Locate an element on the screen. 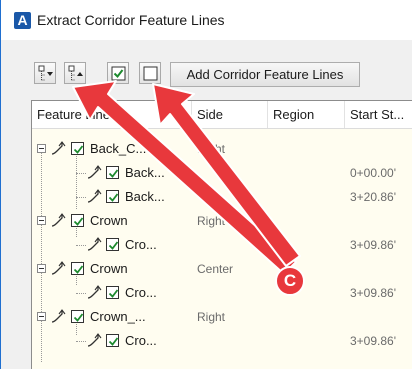 The height and width of the screenshot is (369, 412). table-row: Crown Center is located at coordinates (222, 269).